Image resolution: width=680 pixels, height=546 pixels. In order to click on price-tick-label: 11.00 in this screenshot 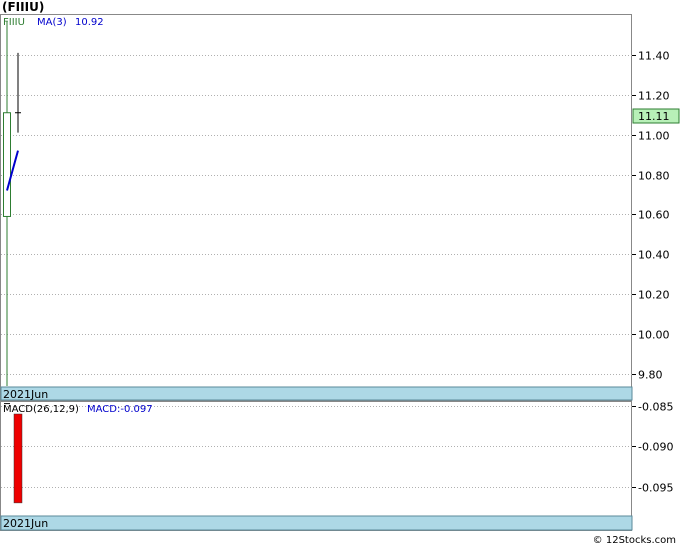, I will do `click(654, 136)`.